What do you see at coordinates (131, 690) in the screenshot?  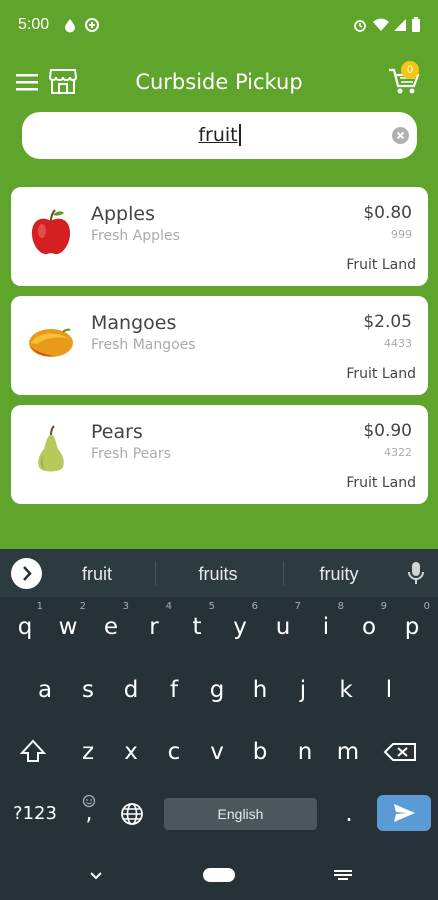 I see `key-d: d` at bounding box center [131, 690].